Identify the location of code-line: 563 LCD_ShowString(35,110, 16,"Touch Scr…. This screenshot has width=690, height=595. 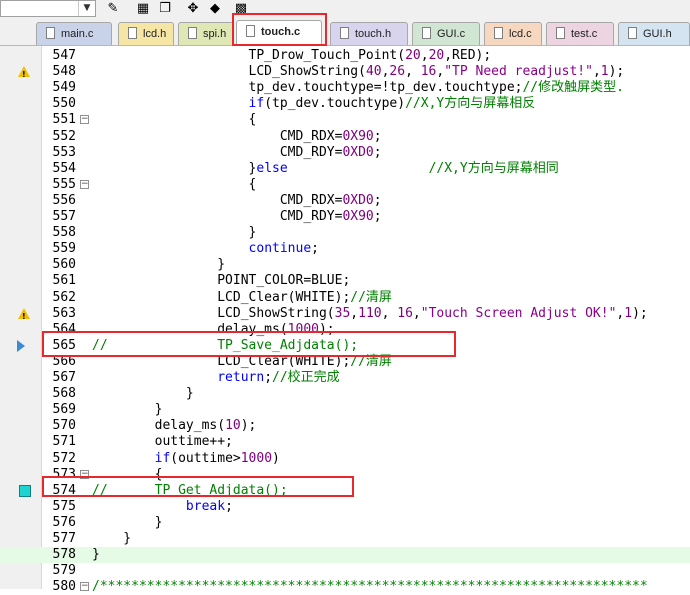
(345, 315).